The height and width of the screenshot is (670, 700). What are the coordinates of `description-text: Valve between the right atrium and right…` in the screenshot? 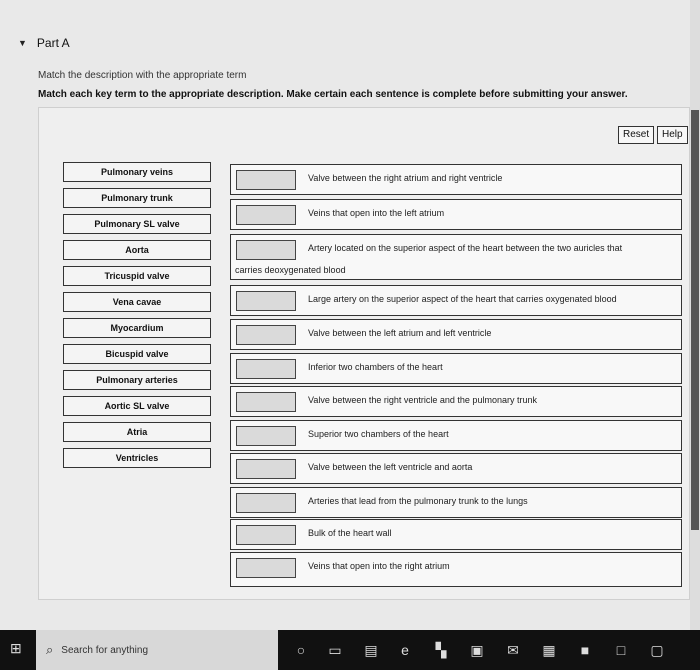 It's located at (405, 178).